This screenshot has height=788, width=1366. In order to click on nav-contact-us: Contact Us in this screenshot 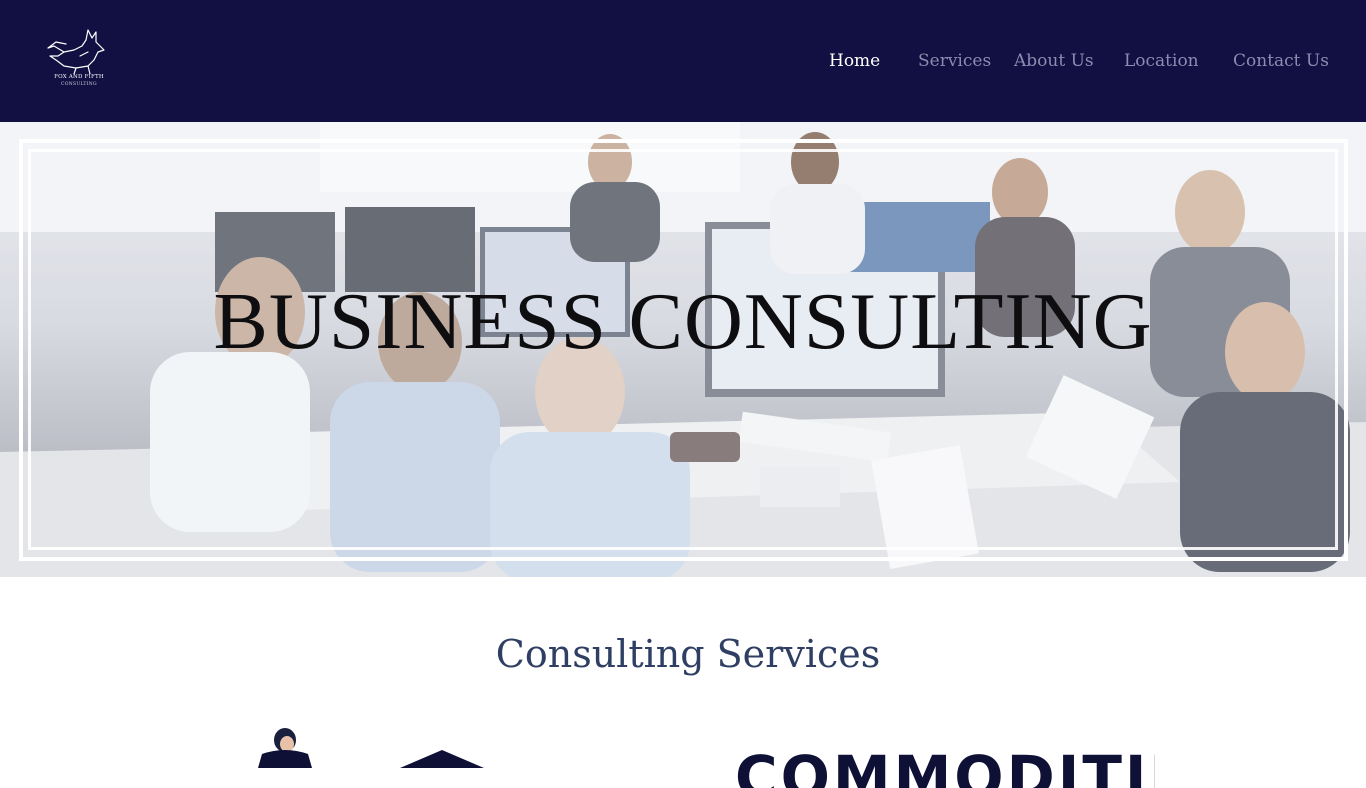, I will do `click(1281, 61)`.